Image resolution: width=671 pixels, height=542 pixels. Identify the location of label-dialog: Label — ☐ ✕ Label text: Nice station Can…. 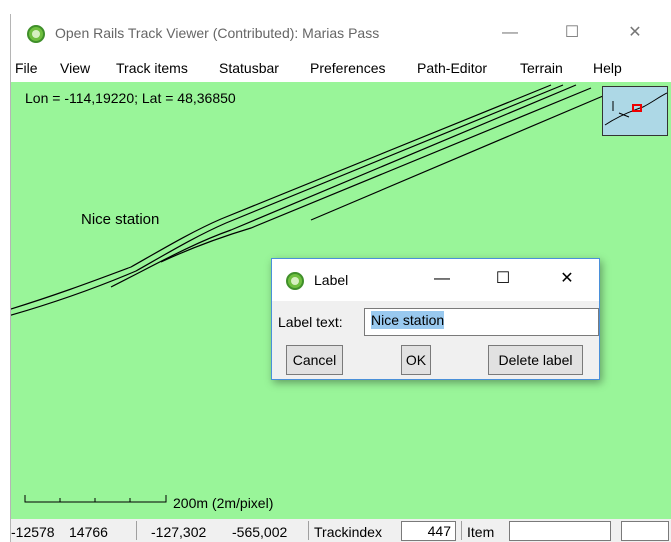
(435, 319).